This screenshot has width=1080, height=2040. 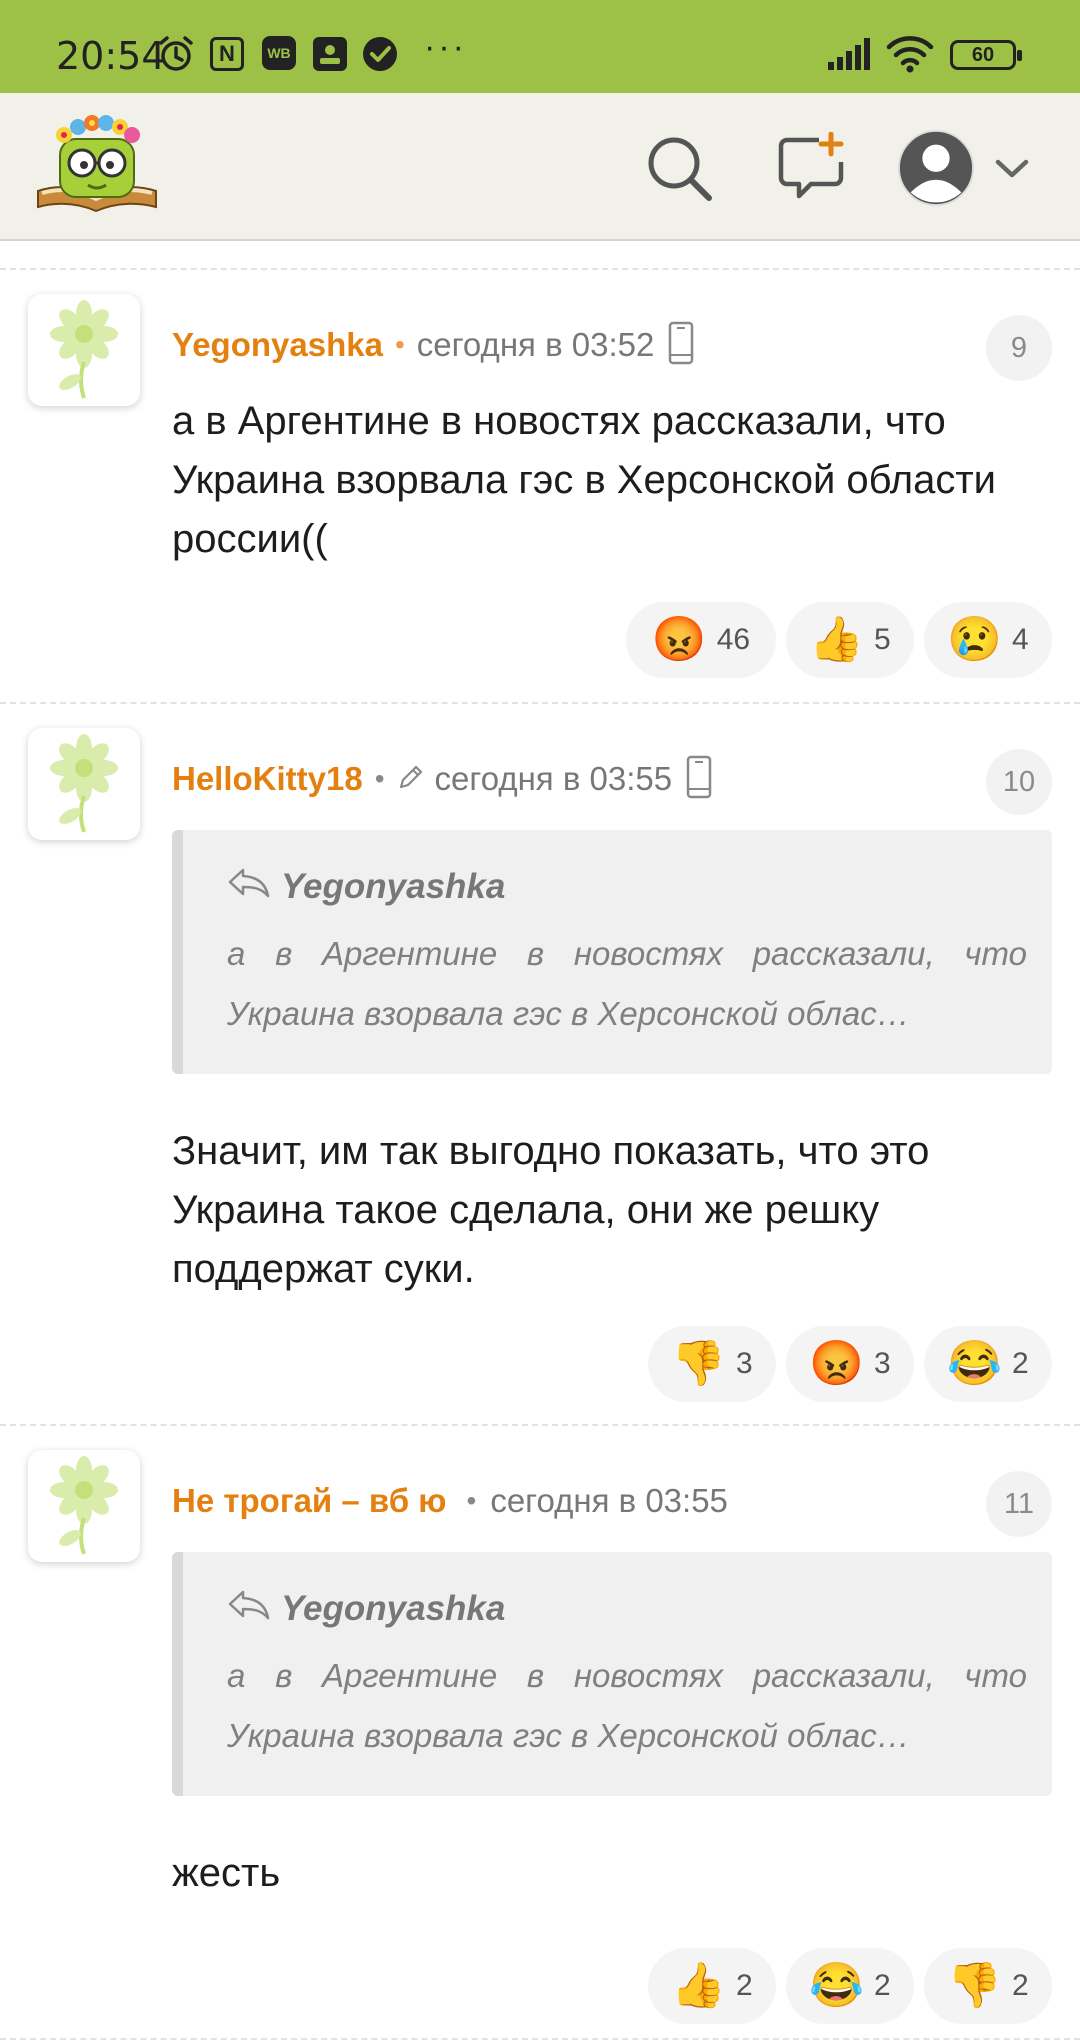 I want to click on reaction-thumbs-up: 👍 2, so click(x=712, y=1986).